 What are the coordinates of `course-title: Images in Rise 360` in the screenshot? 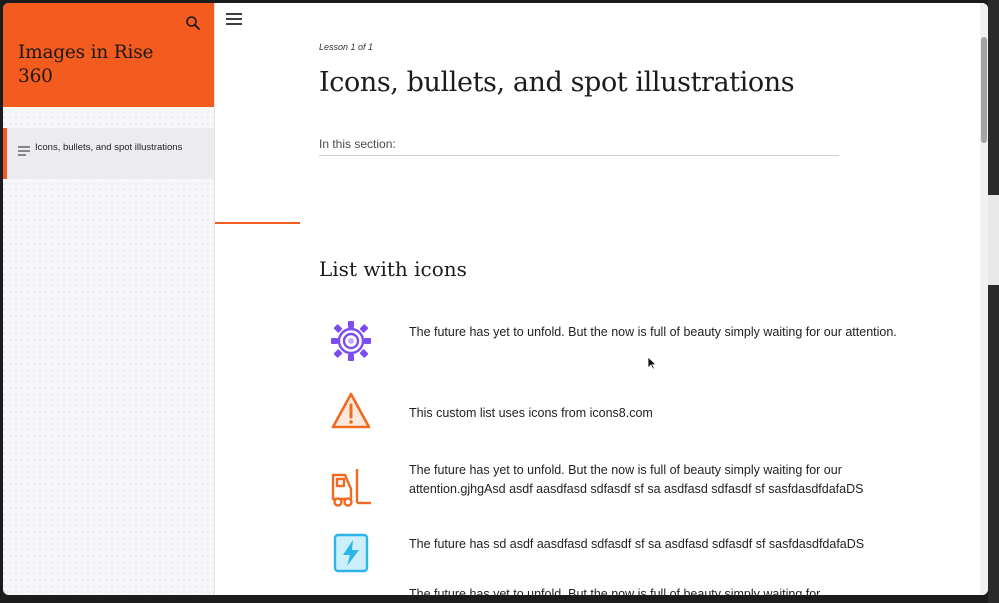 It's located at (86, 64).